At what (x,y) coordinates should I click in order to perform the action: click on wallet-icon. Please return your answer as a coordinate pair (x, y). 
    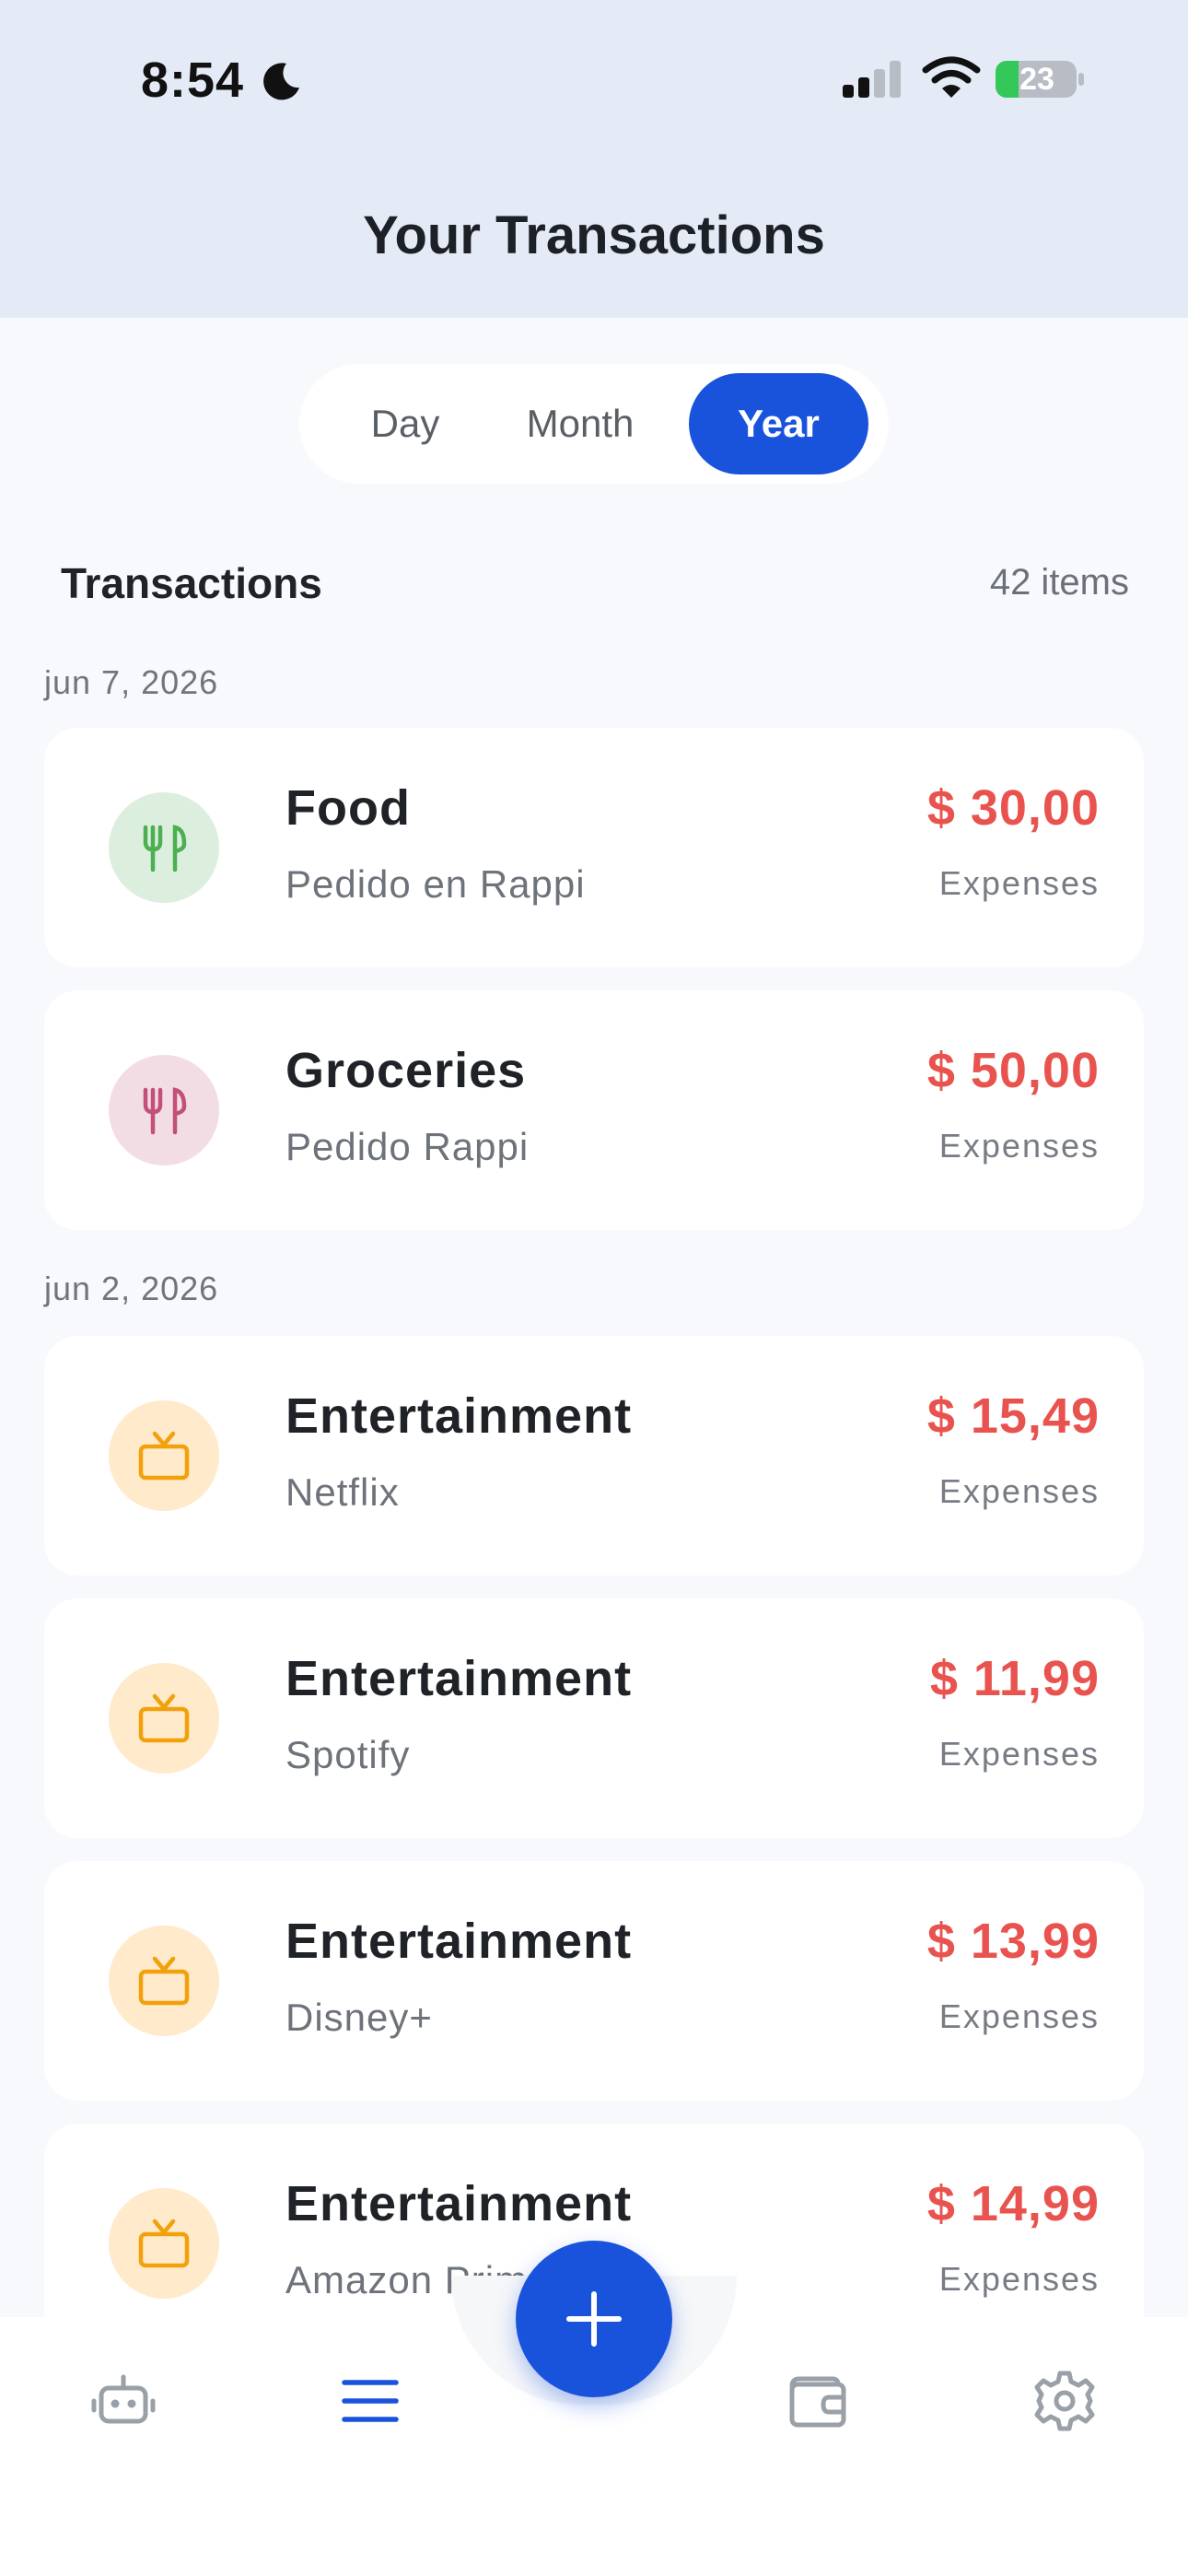
    Looking at the image, I should click on (818, 2401).